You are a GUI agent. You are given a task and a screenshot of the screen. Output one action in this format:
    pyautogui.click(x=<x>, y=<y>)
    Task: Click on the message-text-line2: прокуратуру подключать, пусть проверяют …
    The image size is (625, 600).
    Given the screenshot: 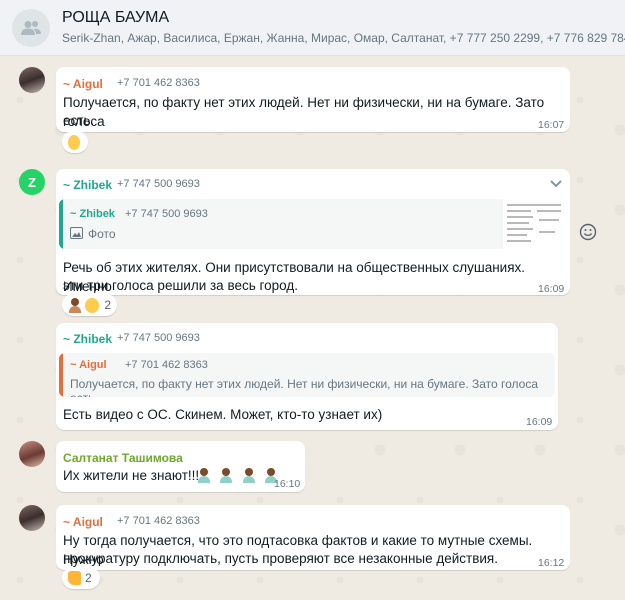 What is the action you would take?
    pyautogui.click(x=280, y=558)
    